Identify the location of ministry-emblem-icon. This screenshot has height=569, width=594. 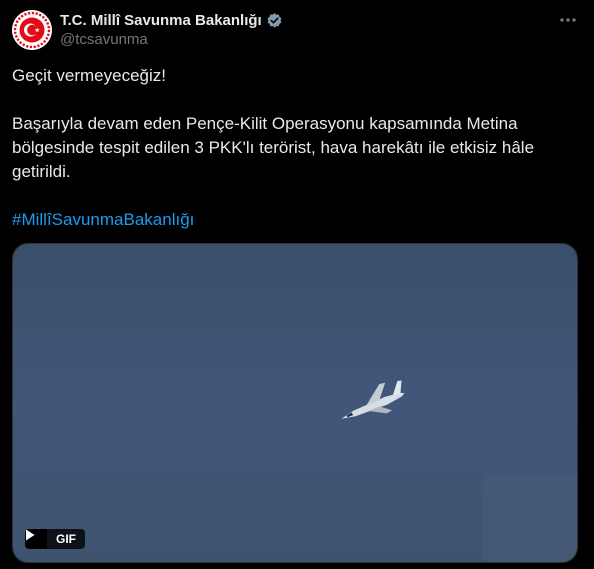
(32, 30).